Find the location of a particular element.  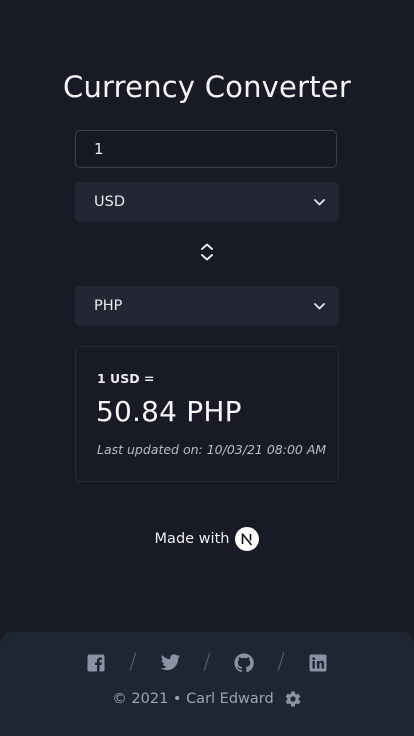

last-updated-text: Last updated on: 10/03/21 08:00 AM is located at coordinates (212, 449).